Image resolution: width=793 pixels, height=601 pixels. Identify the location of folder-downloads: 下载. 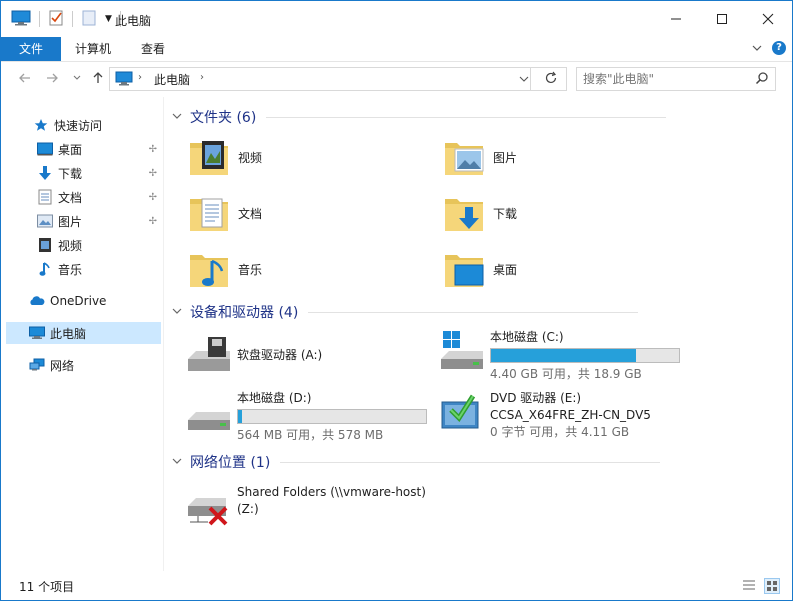
(480, 213).